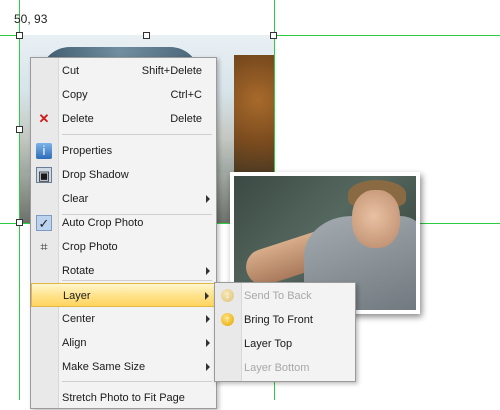 This screenshot has width=500, height=410. What do you see at coordinates (44, 223) in the screenshot?
I see `checkmark-icon: ✓` at bounding box center [44, 223].